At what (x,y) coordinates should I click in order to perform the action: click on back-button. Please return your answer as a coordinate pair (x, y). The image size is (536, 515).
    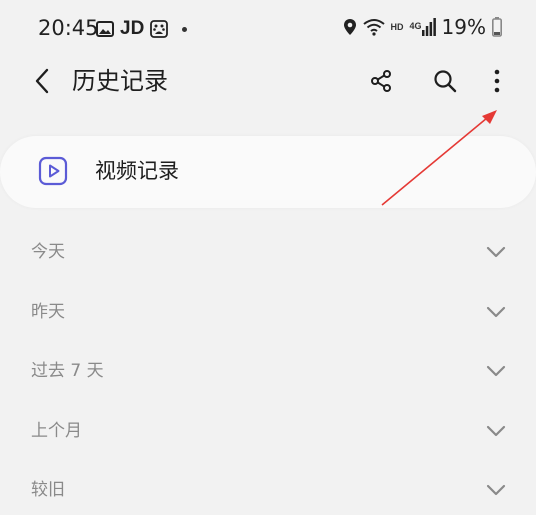
    Looking at the image, I should click on (42, 81).